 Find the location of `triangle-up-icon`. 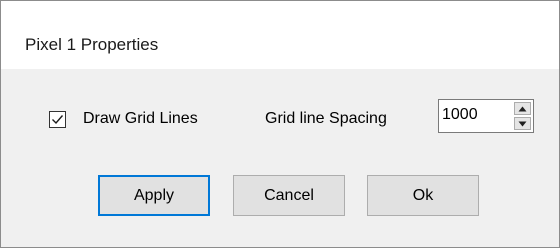

triangle-up-icon is located at coordinates (522, 109).